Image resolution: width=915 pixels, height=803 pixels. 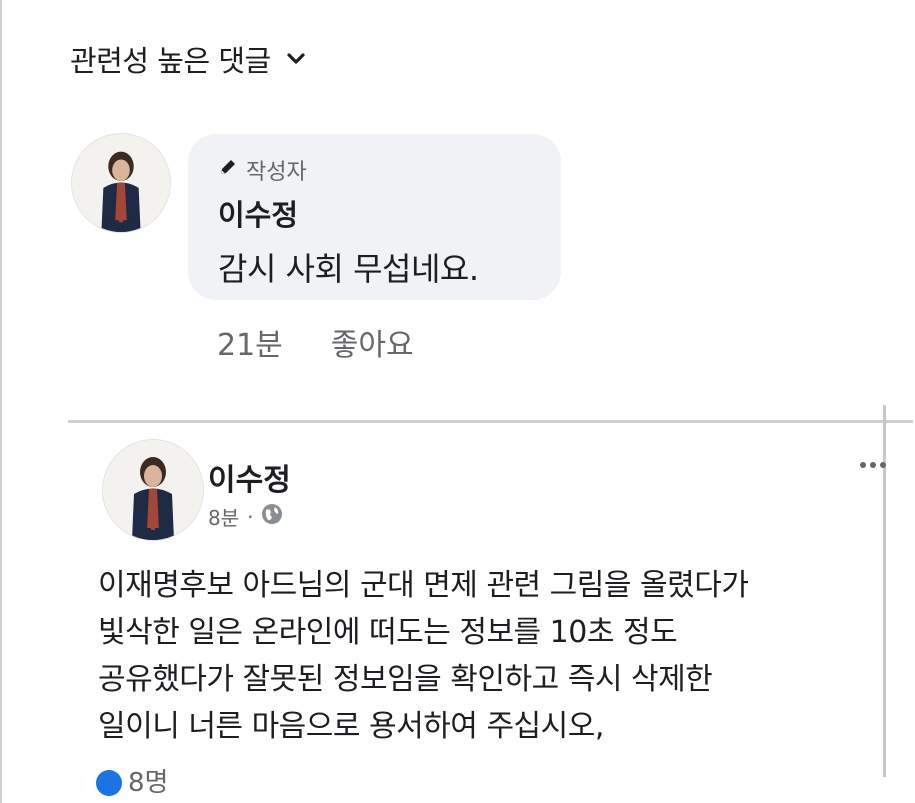 What do you see at coordinates (296, 59) in the screenshot?
I see `chevron-down-icon` at bounding box center [296, 59].